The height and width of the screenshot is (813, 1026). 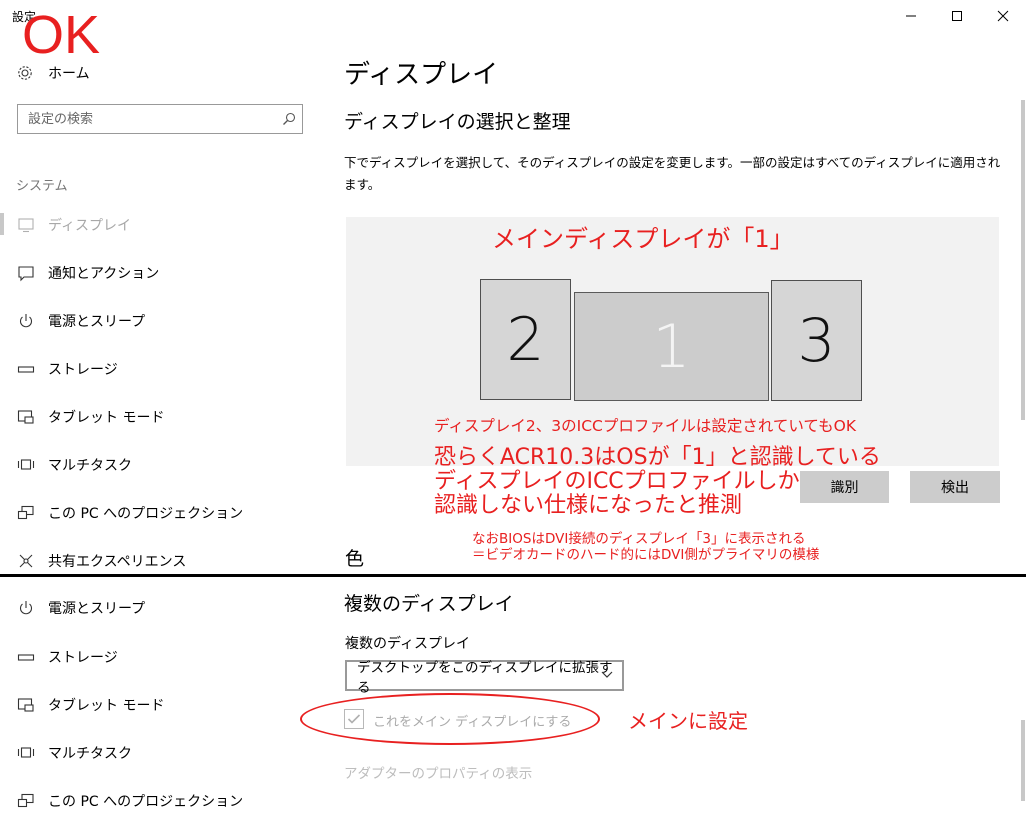 What do you see at coordinates (26, 561) in the screenshot?
I see `shared-experience-icon` at bounding box center [26, 561].